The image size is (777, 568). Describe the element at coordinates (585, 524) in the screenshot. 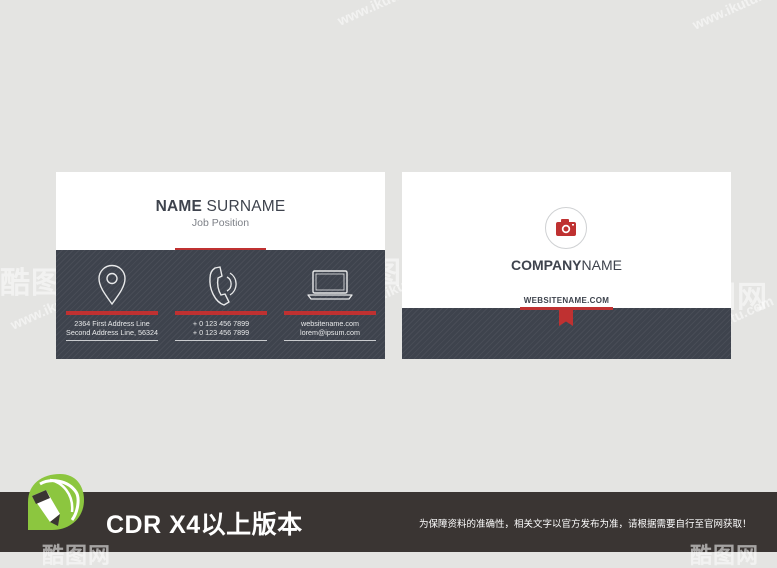

I see `disclaimer-text: 为保障资料的准确性，相关文字以官方发布为准，请根据需要自行至官网获取！` at that location.